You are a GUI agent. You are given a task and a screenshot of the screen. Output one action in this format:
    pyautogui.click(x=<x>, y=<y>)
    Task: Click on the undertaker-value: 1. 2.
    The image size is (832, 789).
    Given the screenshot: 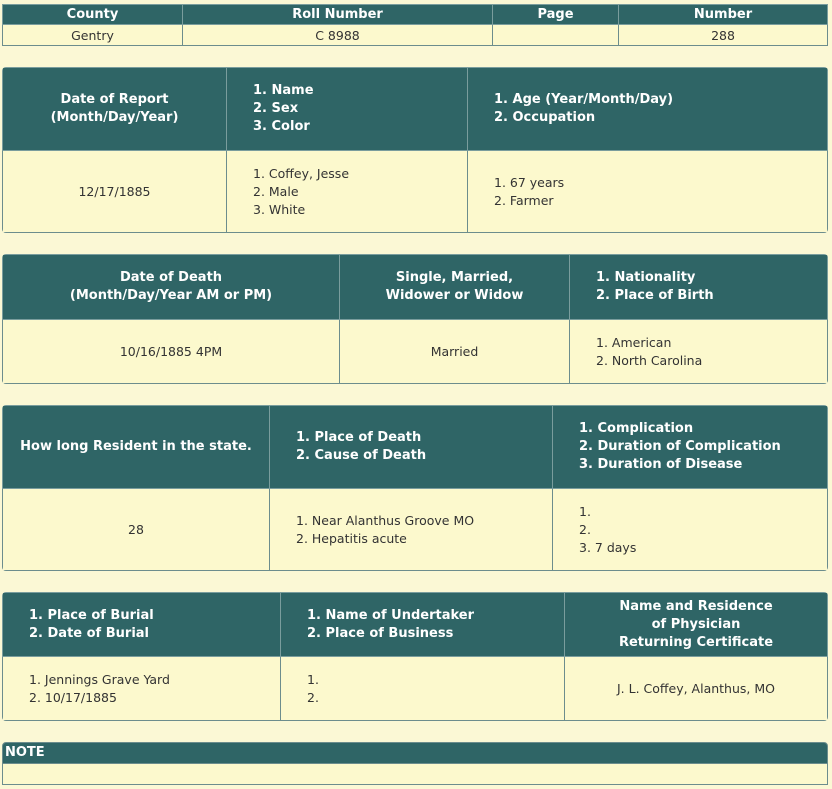 What is the action you would take?
    pyautogui.click(x=422, y=688)
    